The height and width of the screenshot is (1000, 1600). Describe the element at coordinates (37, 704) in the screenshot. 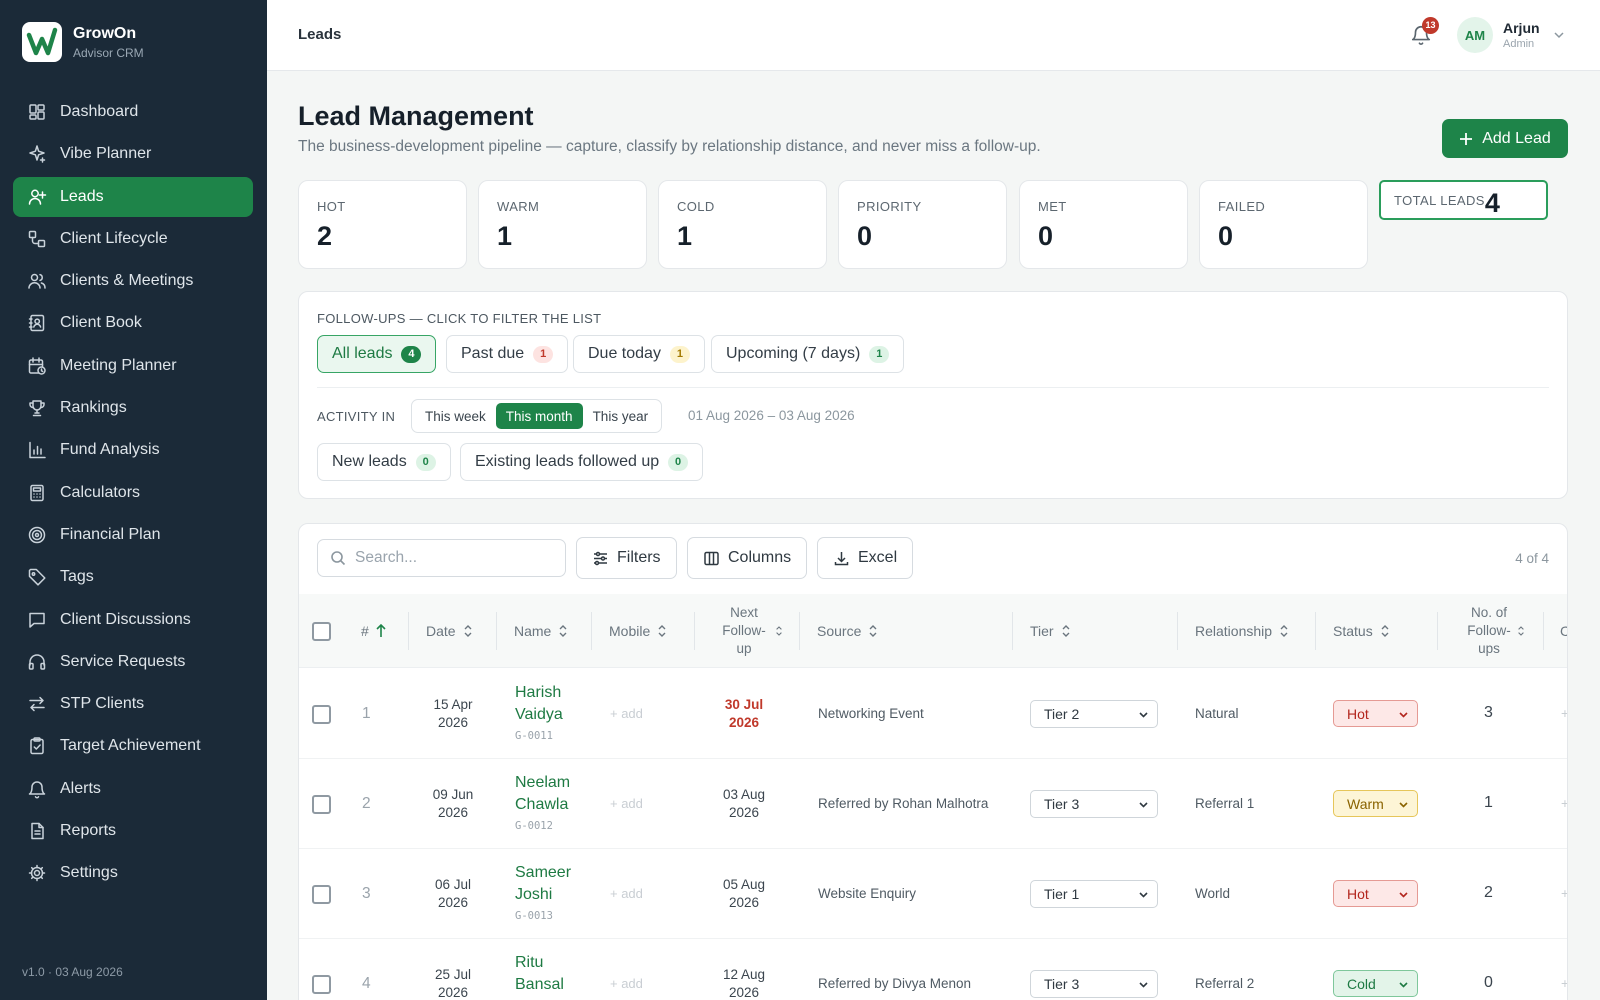

I see `transfer-icon` at that location.